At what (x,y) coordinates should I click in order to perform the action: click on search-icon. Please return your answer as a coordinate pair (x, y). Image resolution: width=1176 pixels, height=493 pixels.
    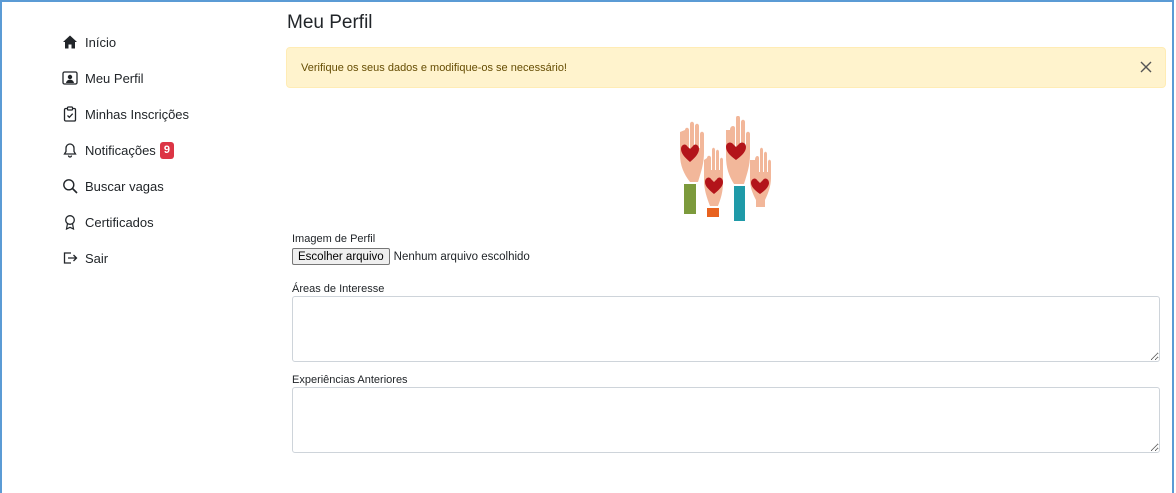
    Looking at the image, I should click on (70, 186).